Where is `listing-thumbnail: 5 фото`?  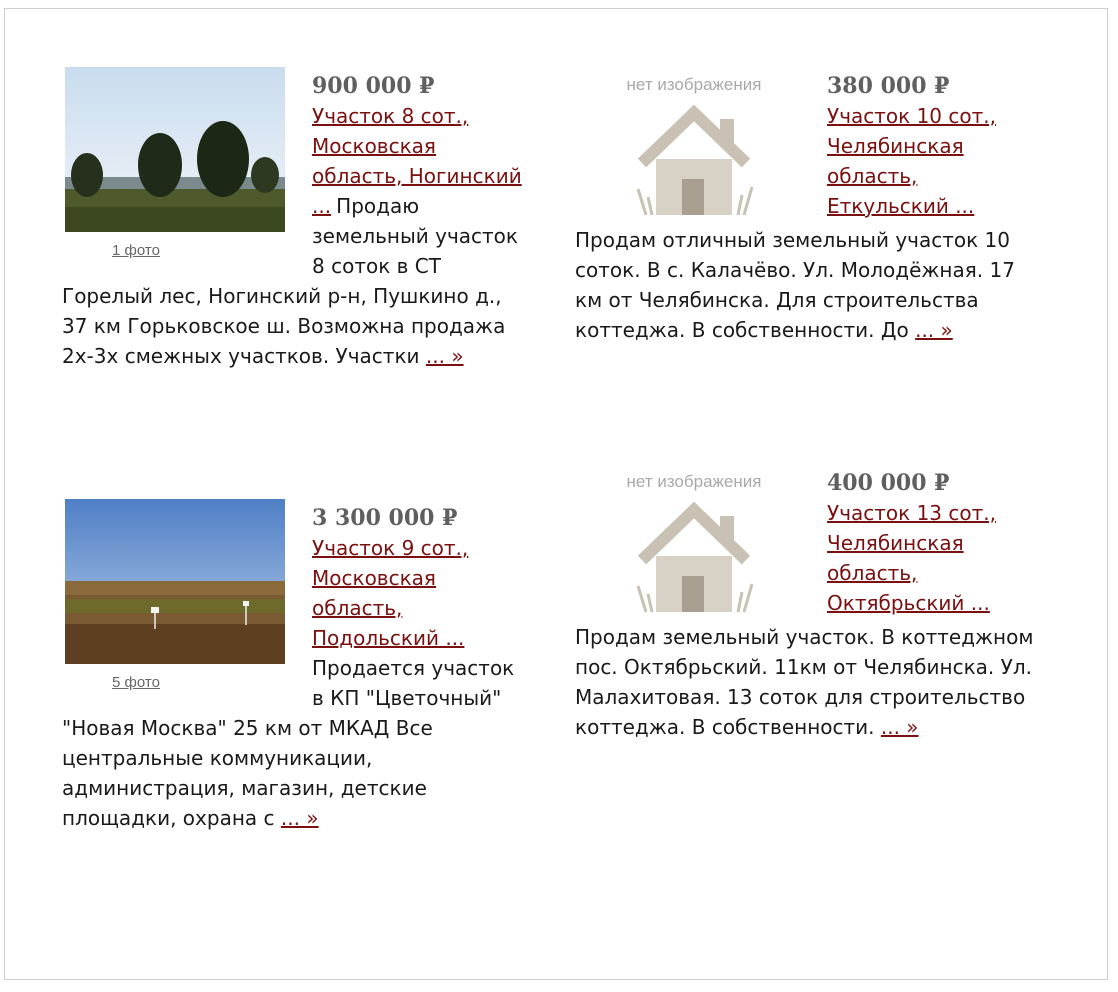
listing-thumbnail: 5 фото is located at coordinates (176, 595).